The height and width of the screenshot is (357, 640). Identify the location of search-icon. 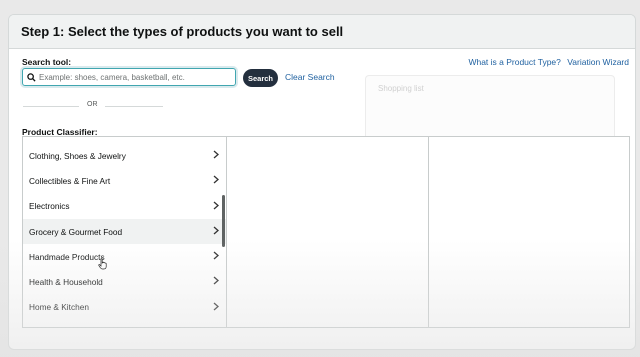
(31, 77).